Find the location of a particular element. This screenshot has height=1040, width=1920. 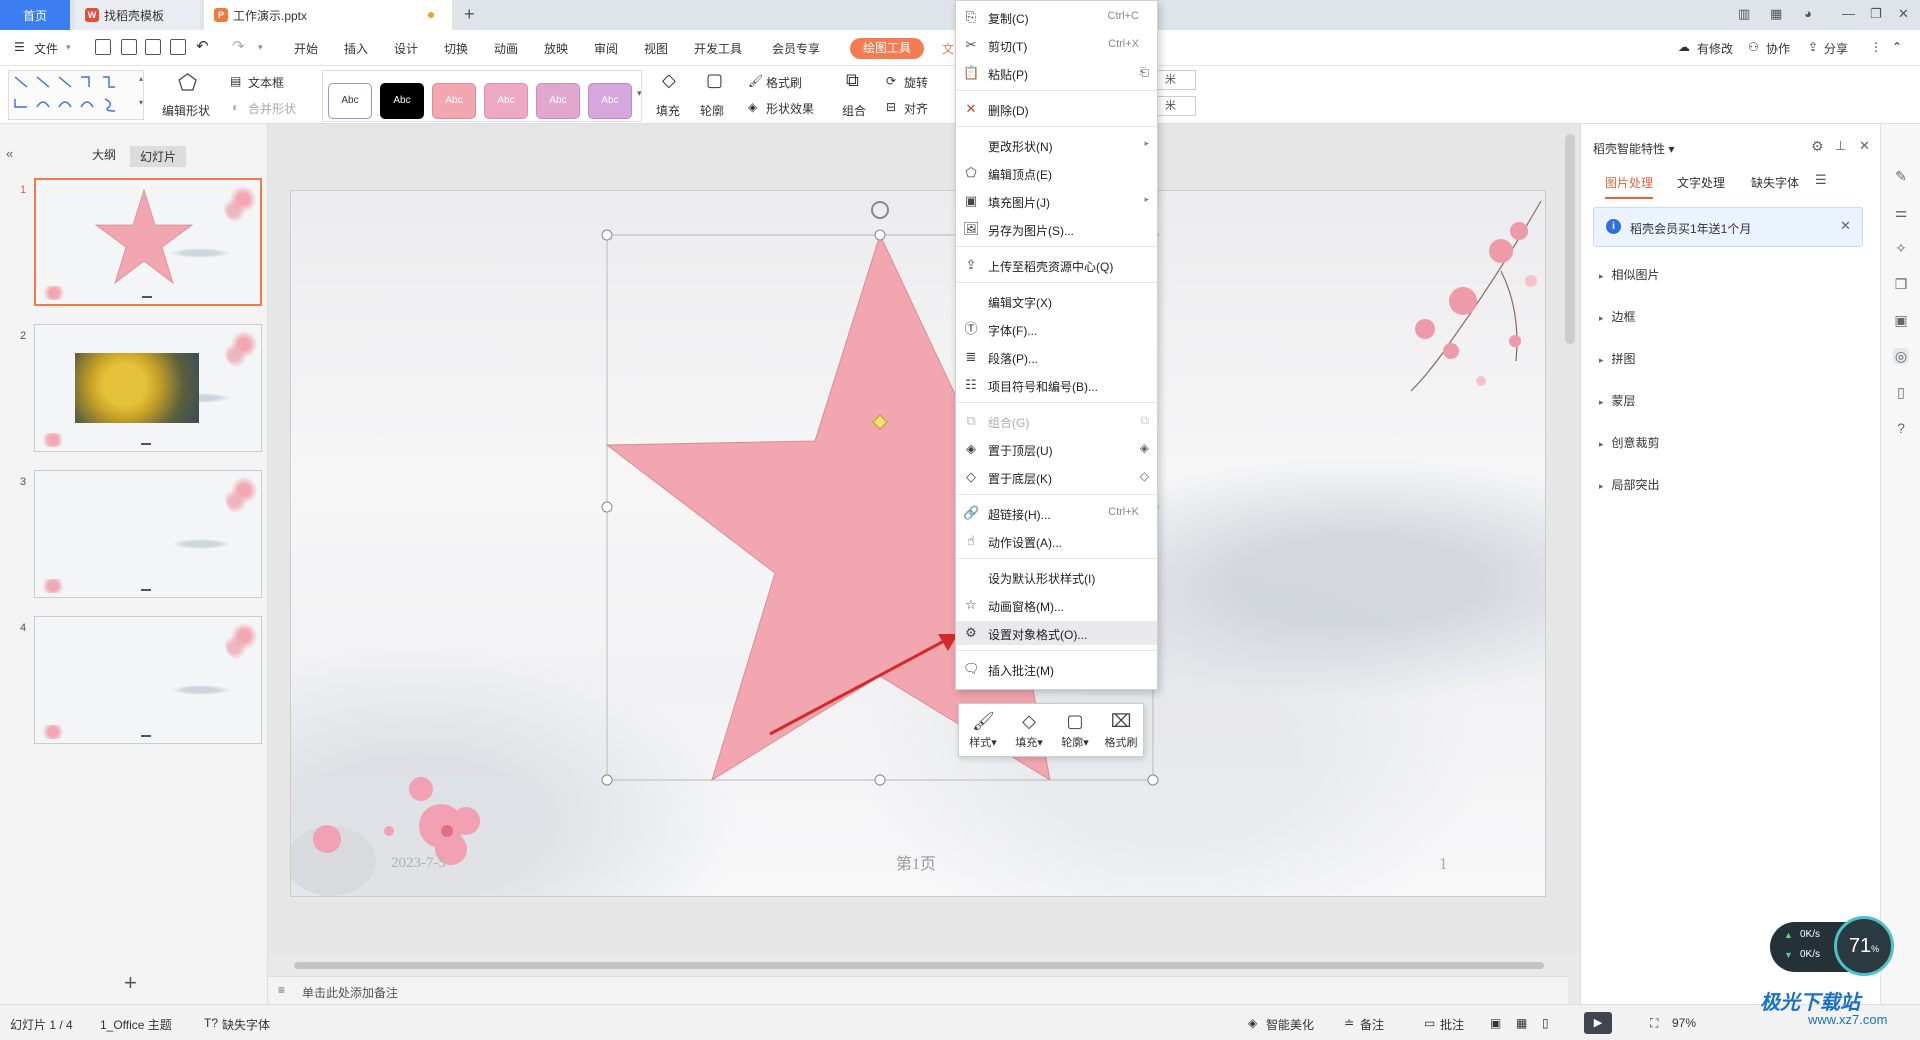

fill-button: 填充 is located at coordinates (668, 110).